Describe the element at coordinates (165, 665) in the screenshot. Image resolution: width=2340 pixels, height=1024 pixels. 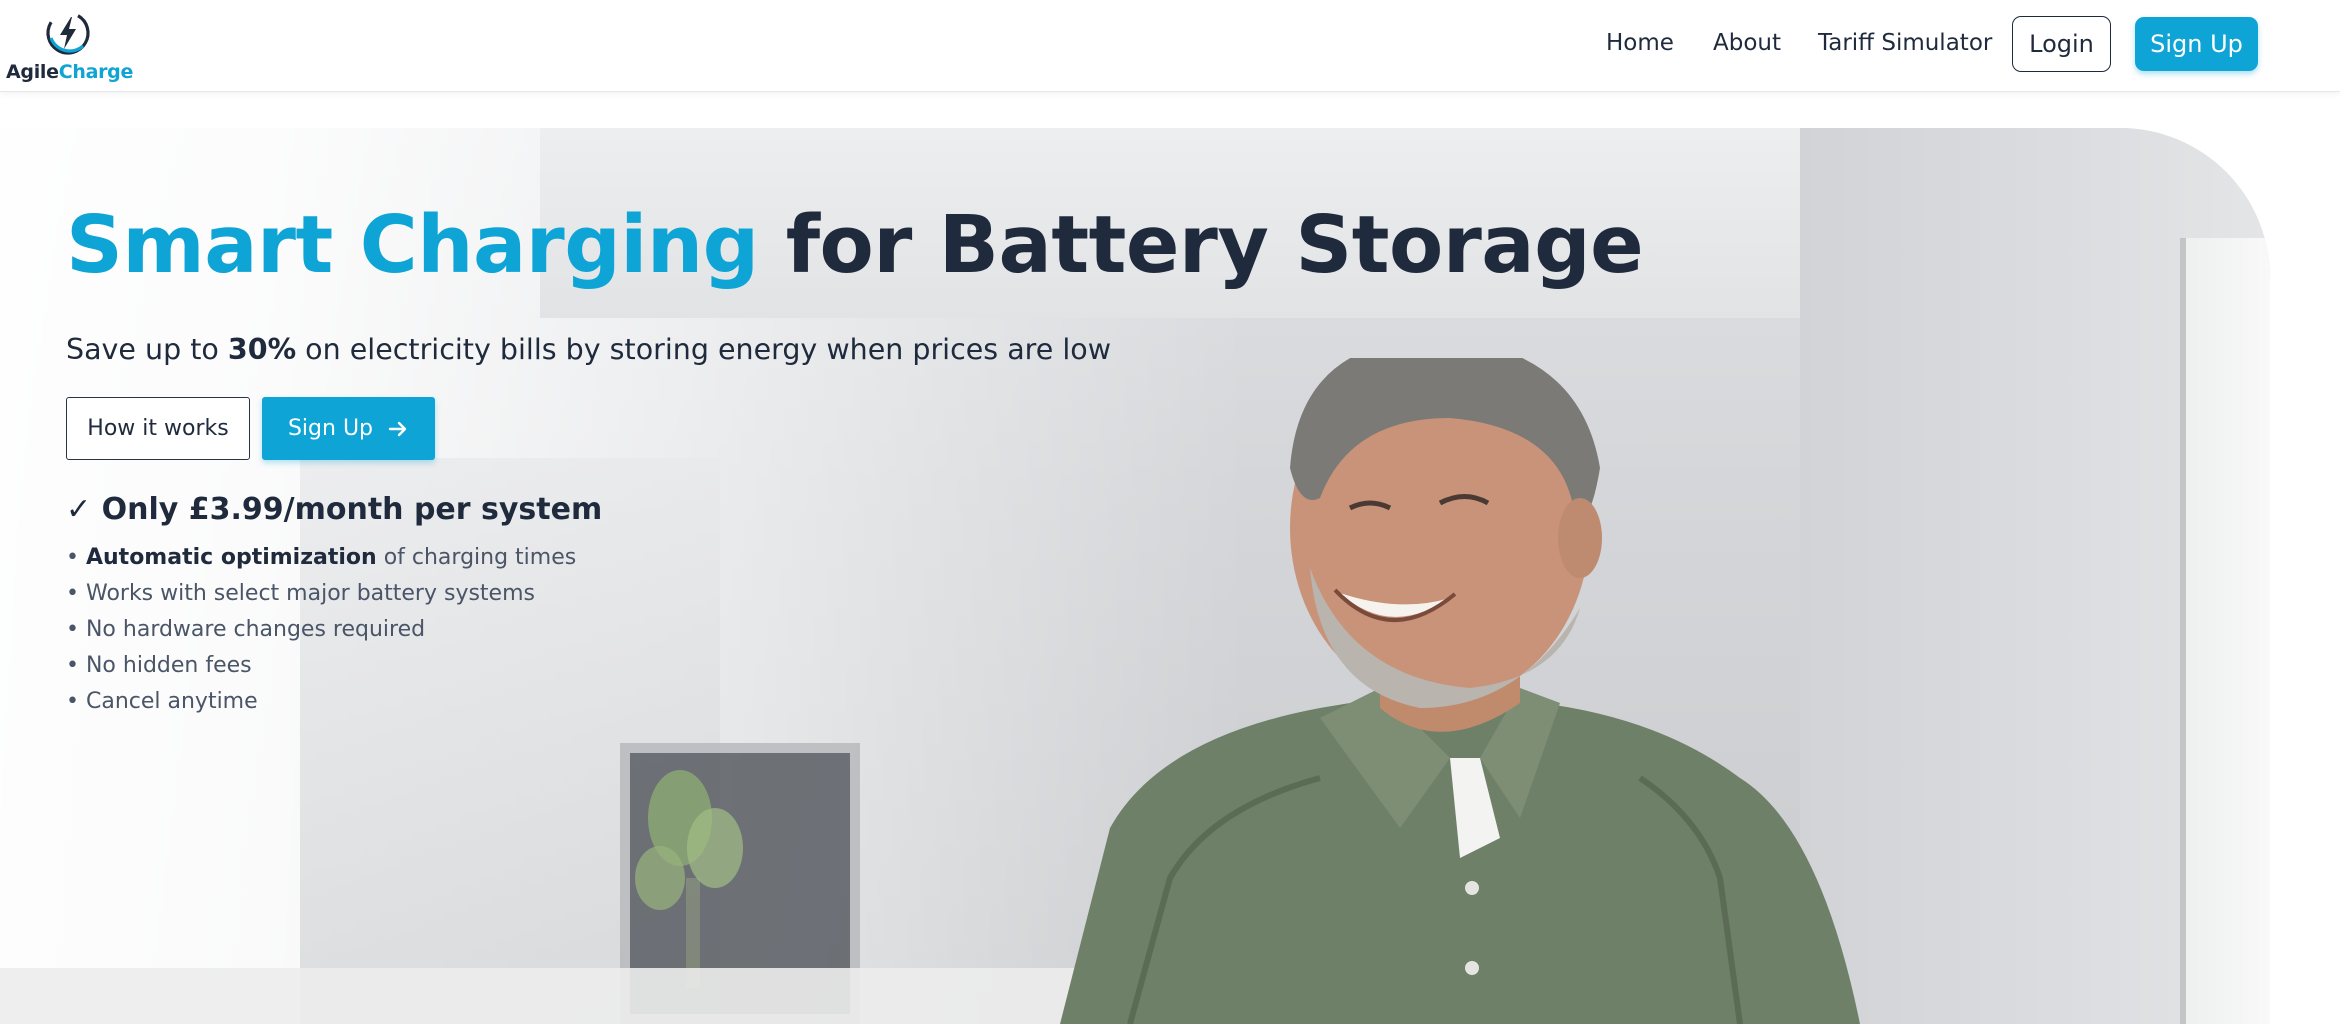
I see `feature-text: No hidden fees` at that location.